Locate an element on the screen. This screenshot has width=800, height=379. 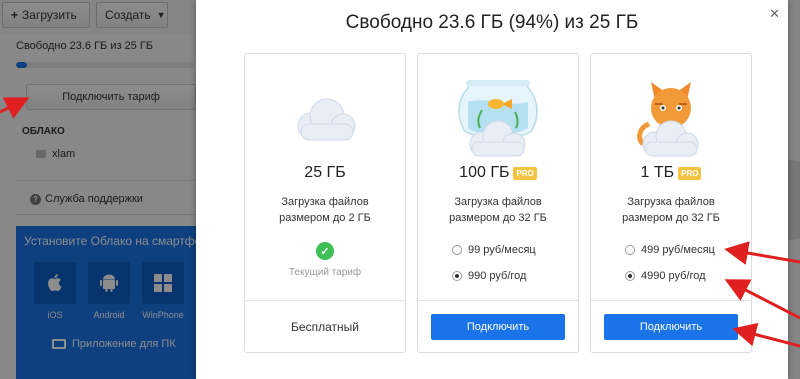
current-plan-label: Текущий тариф is located at coordinates (325, 272).